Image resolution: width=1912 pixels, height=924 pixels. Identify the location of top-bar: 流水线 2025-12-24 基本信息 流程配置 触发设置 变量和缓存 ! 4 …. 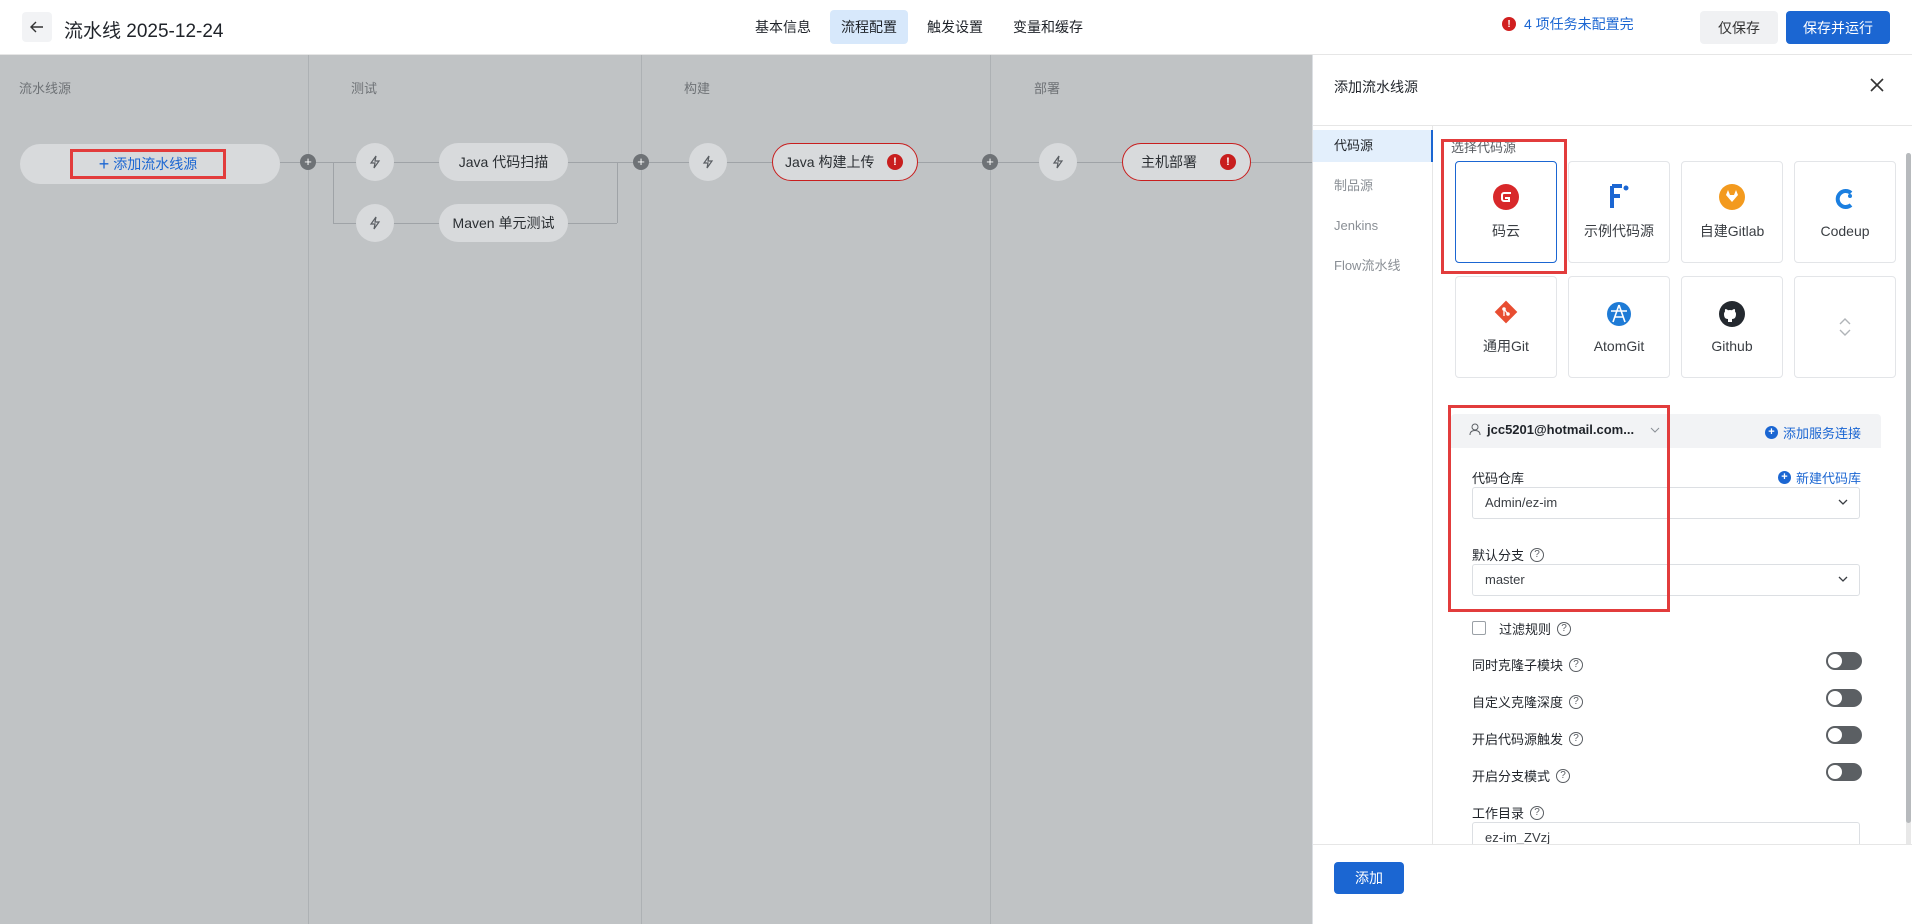
(956, 27).